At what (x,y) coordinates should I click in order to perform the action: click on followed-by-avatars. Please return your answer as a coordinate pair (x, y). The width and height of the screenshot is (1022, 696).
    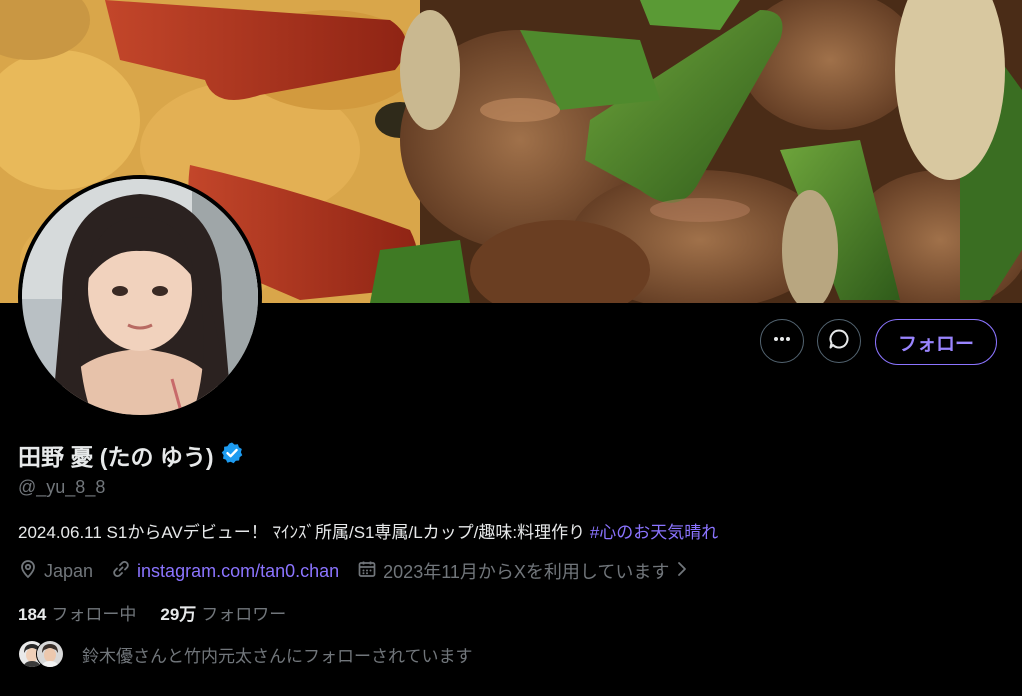
    Looking at the image, I should click on (42, 654).